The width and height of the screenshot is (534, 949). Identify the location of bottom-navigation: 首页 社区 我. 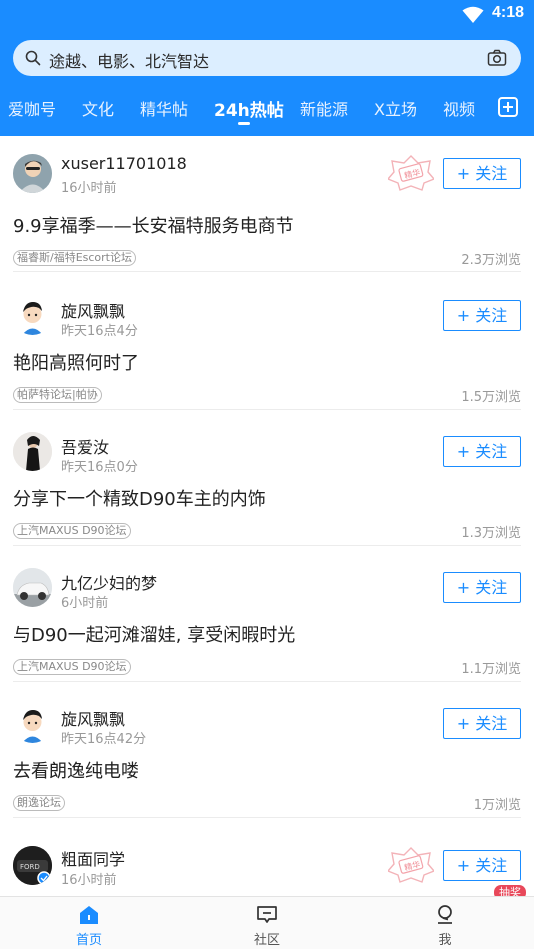
(267, 922).